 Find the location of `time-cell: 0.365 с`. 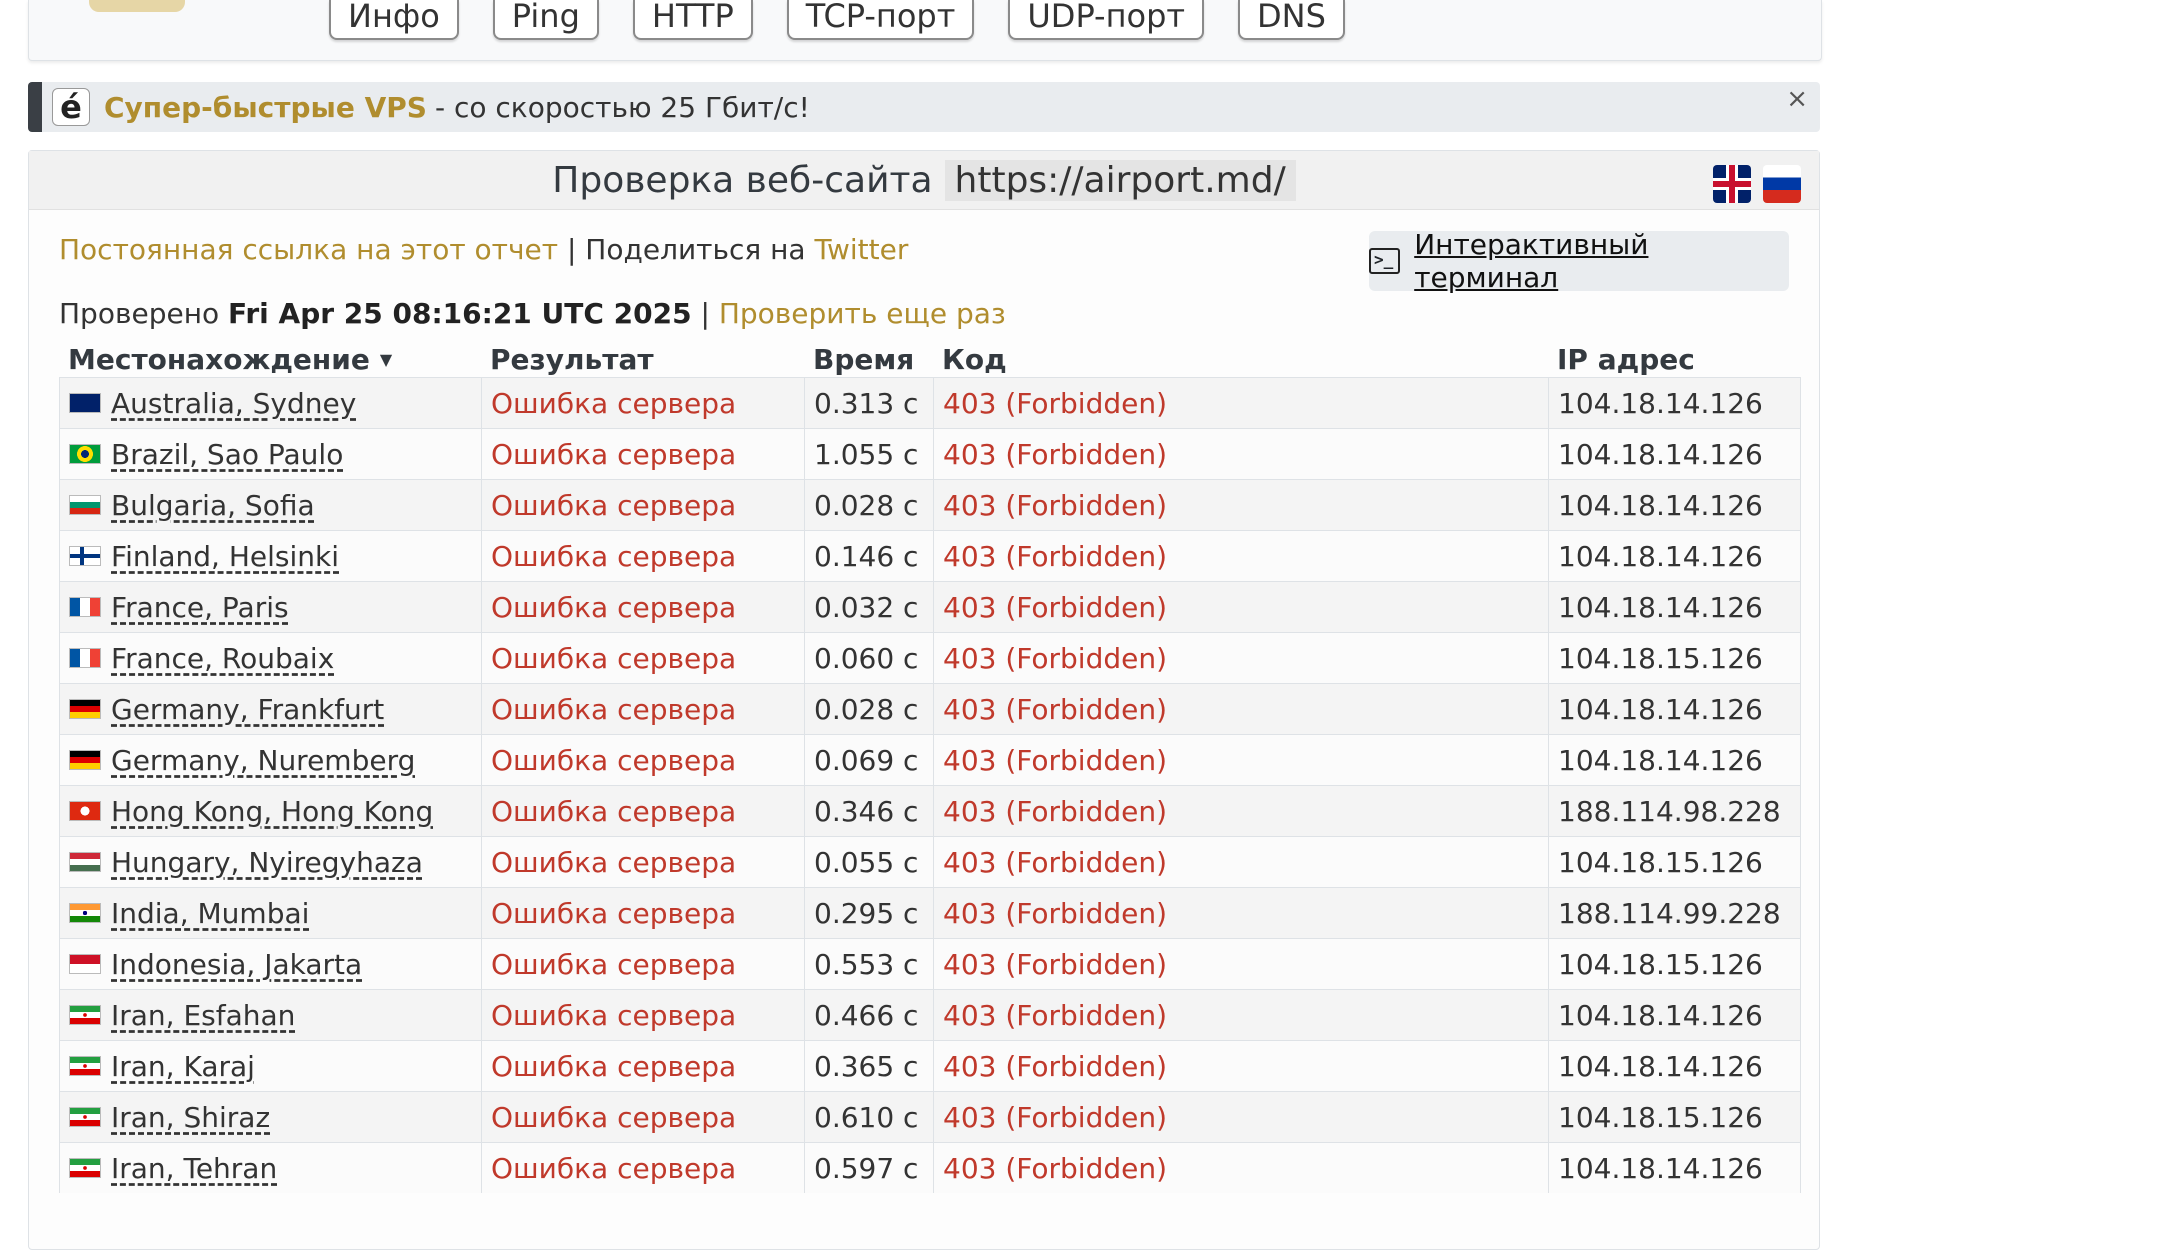

time-cell: 0.365 с is located at coordinates (868, 1066).